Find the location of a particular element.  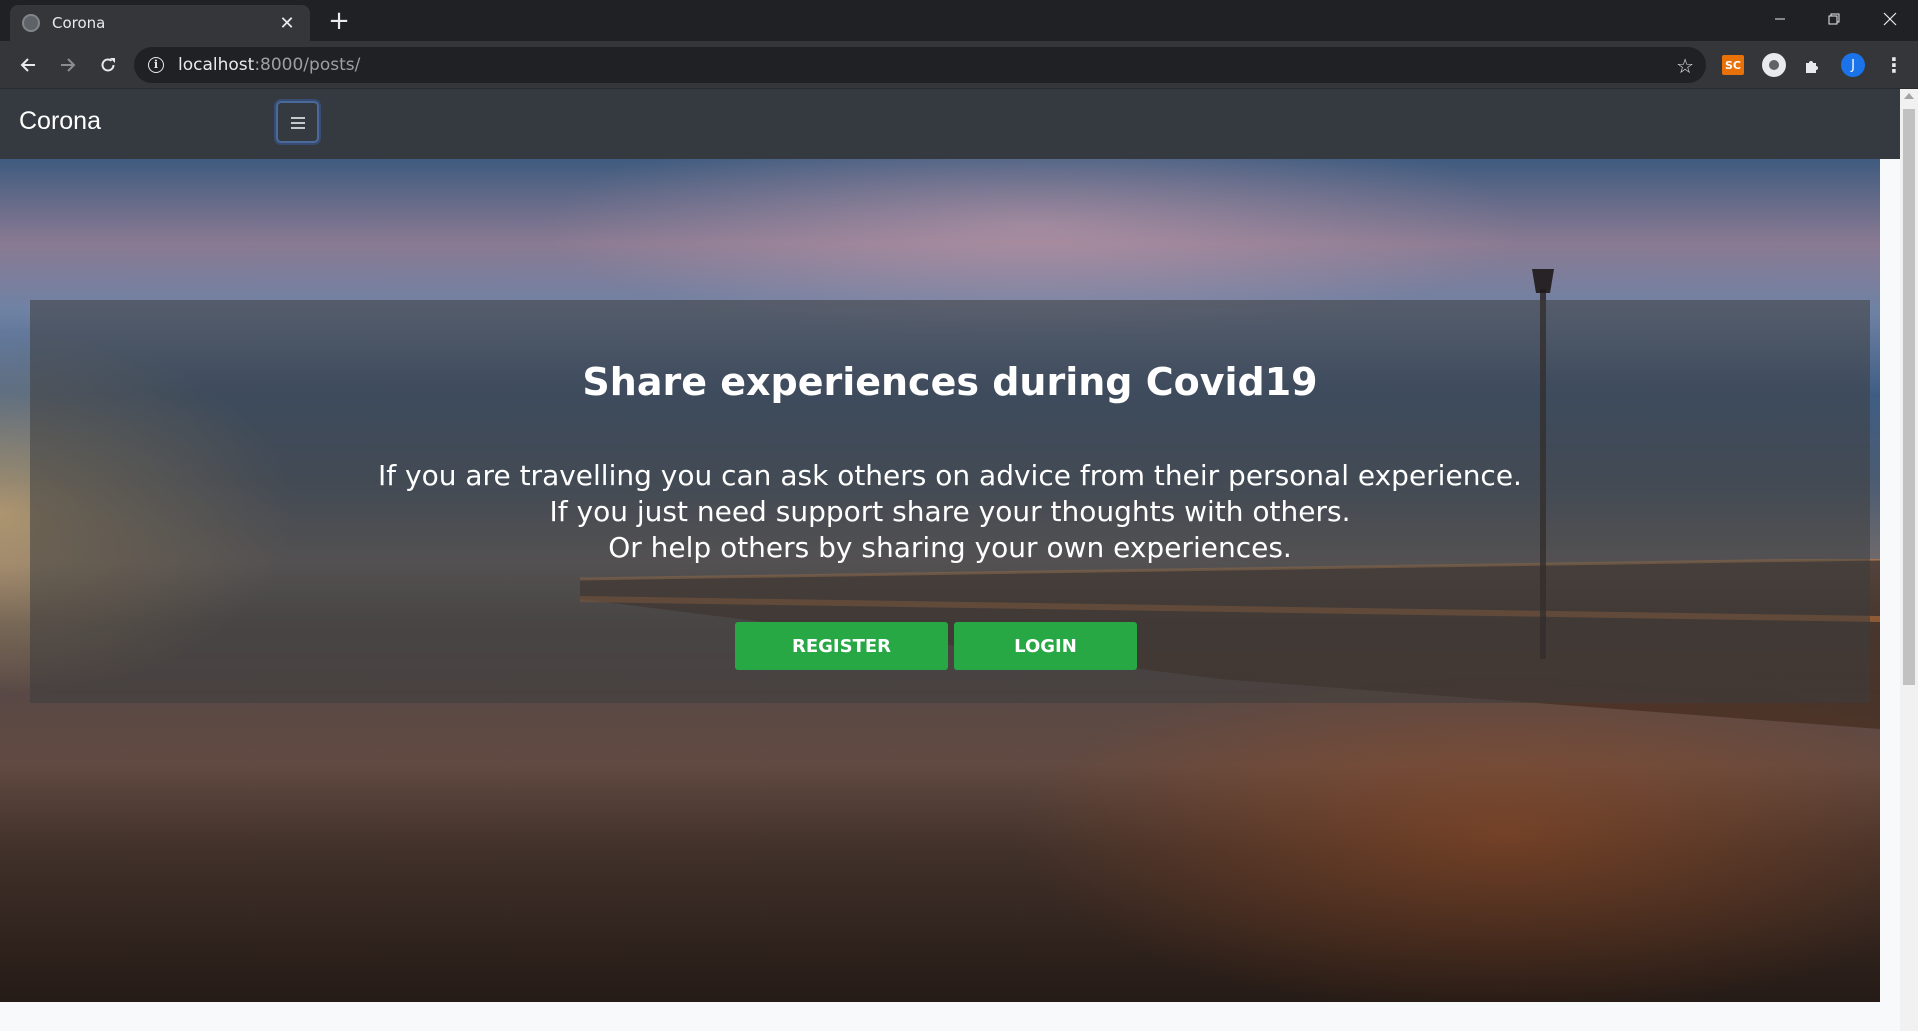

site-navbar: Corona is located at coordinates (950, 124).